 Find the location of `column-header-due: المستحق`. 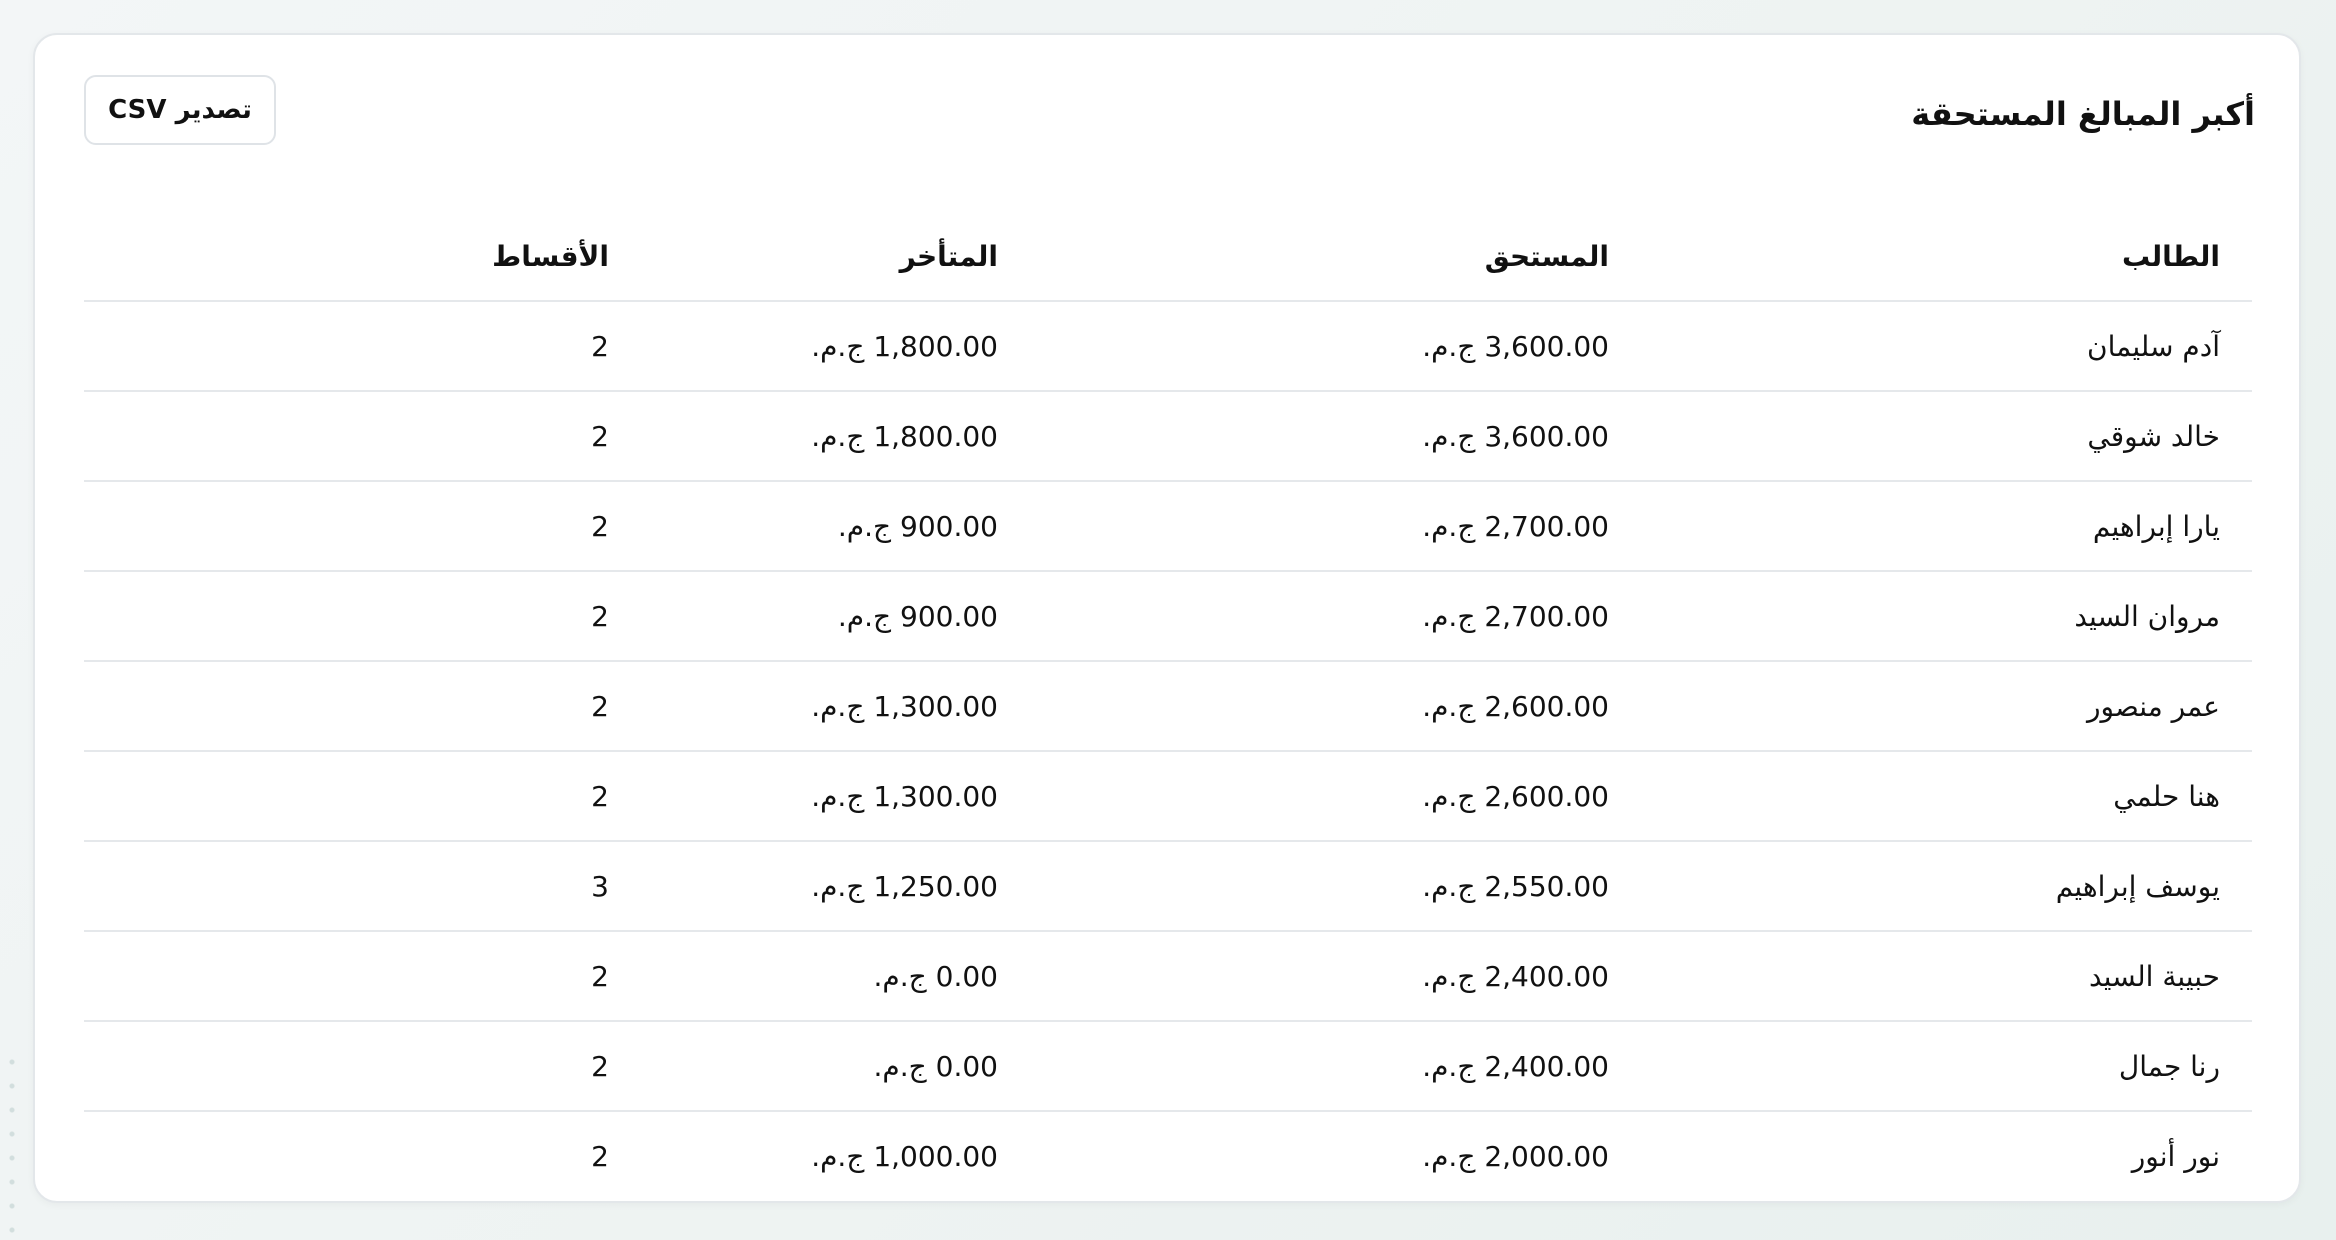

column-header-due: المستحق is located at coordinates (1335, 257).